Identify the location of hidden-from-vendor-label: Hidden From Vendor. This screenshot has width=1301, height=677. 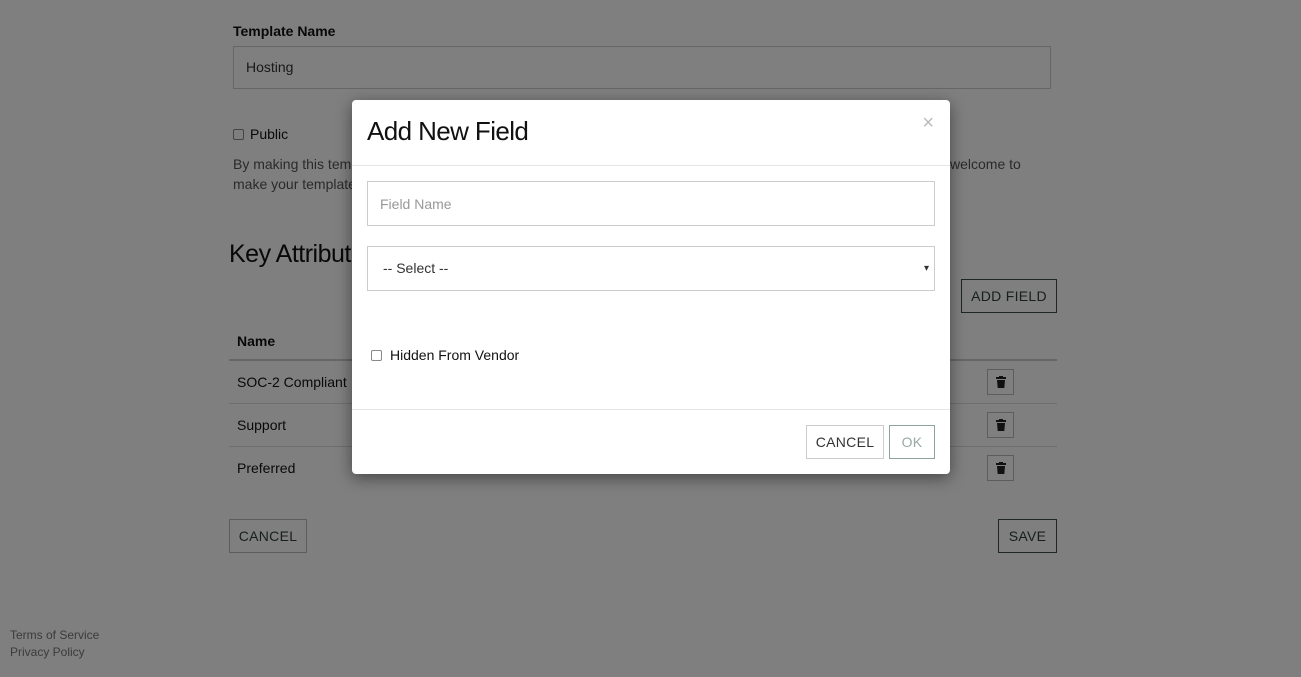
(455, 355).